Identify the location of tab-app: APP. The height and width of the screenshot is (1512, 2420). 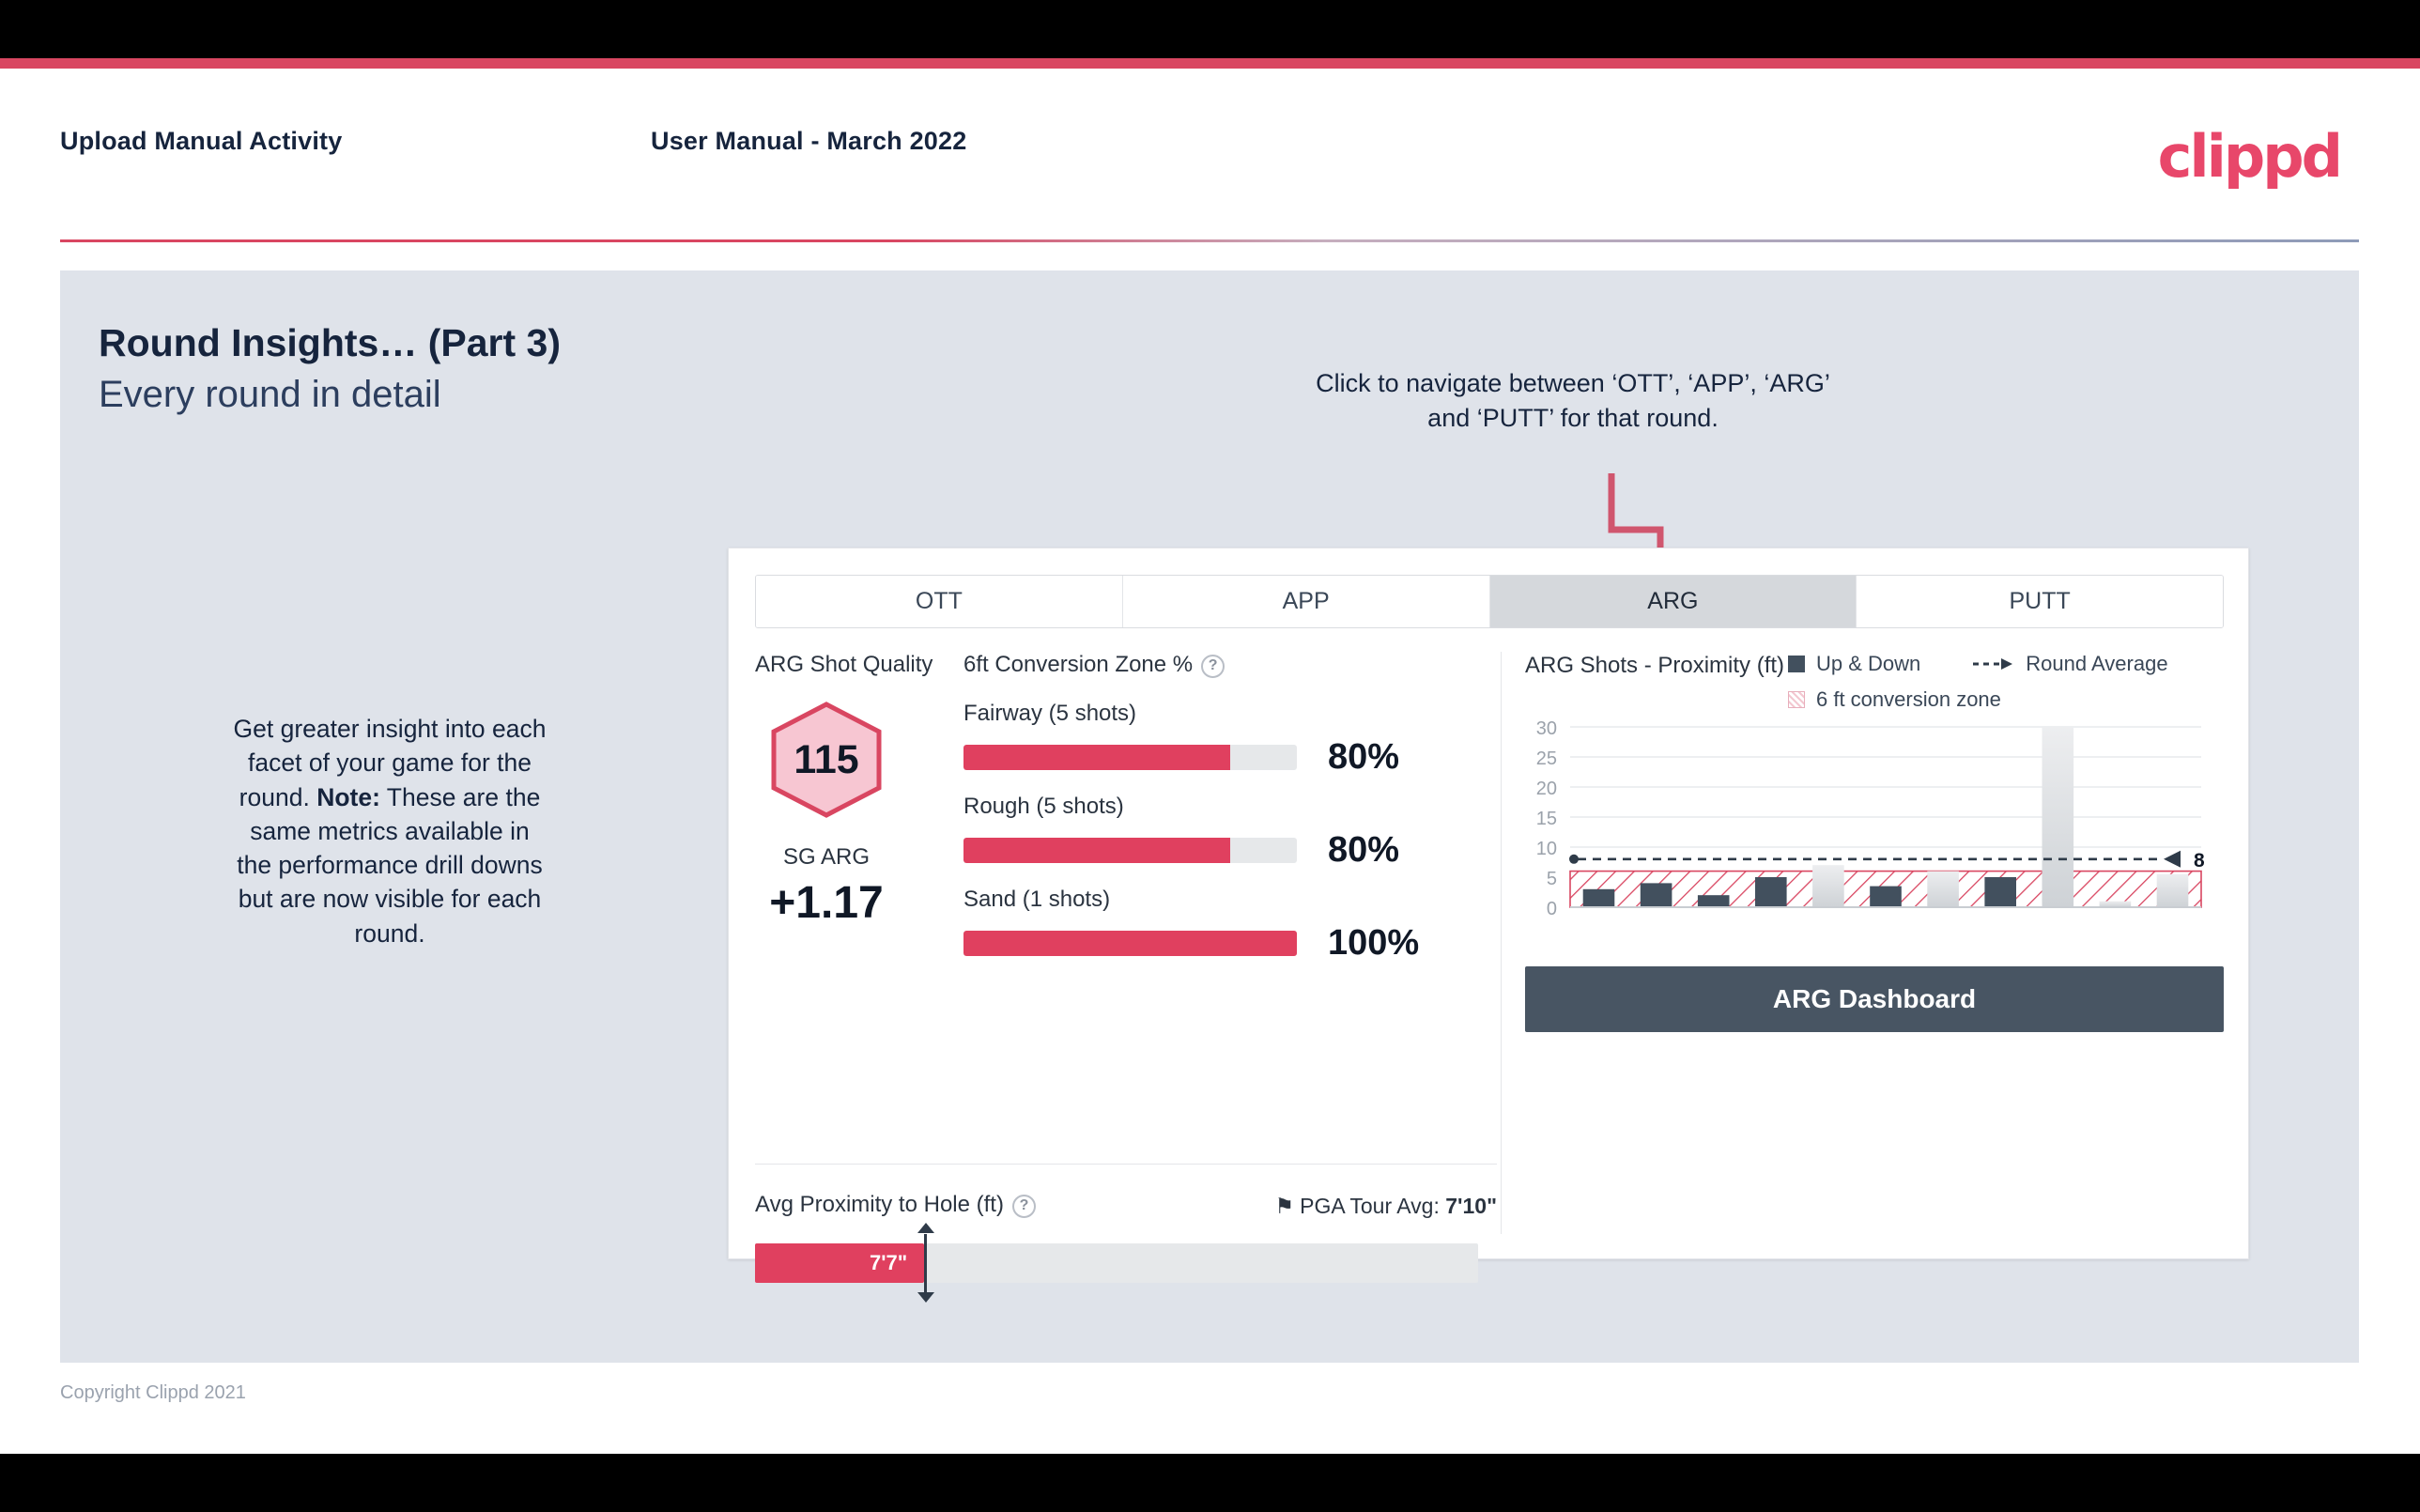
(1306, 602).